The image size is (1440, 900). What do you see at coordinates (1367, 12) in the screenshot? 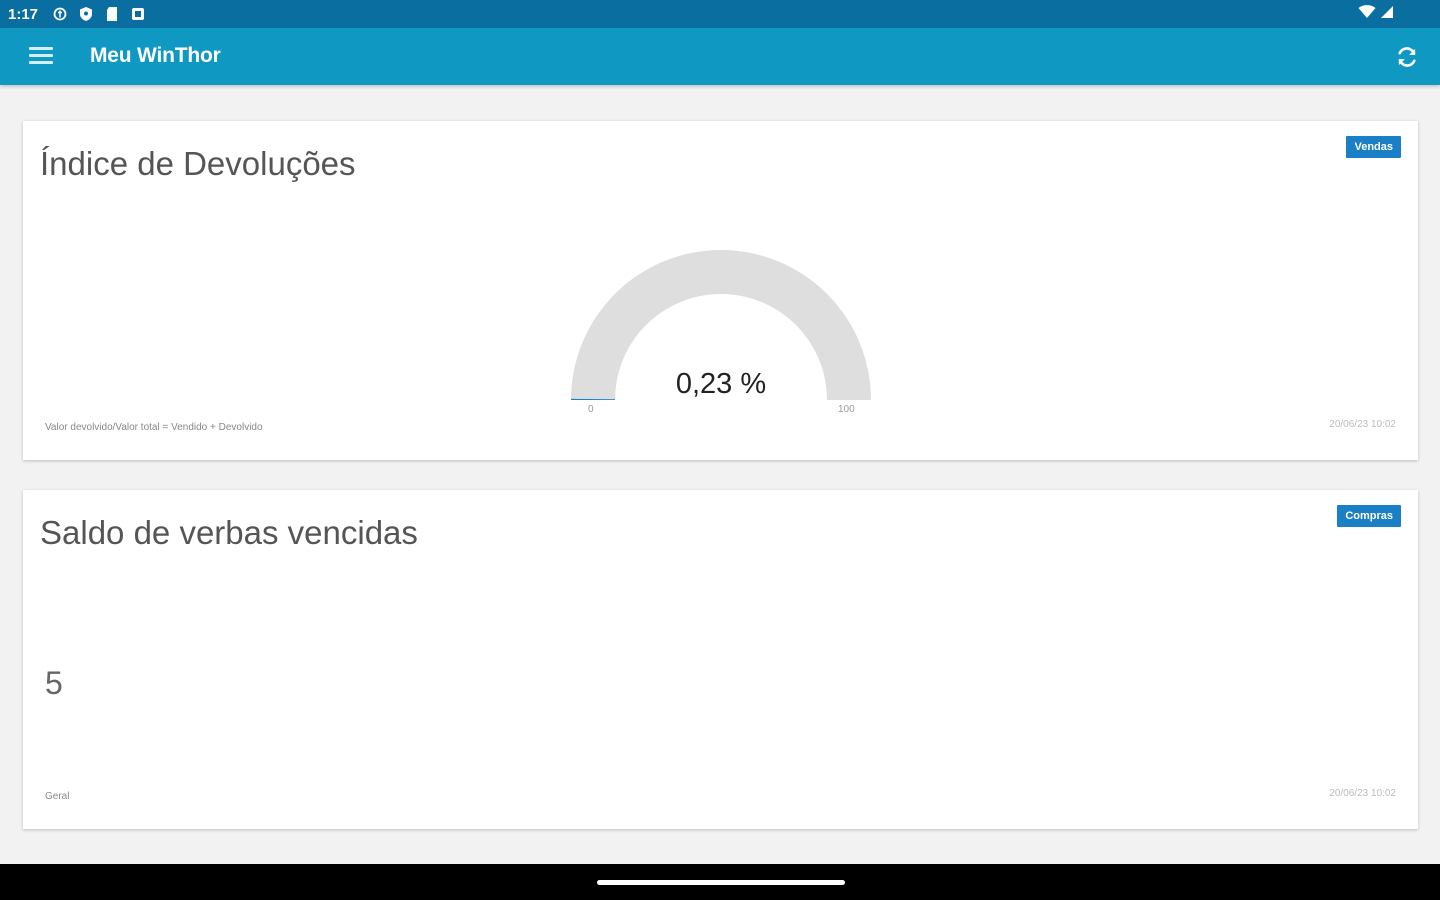
I see `wifi-icon` at bounding box center [1367, 12].